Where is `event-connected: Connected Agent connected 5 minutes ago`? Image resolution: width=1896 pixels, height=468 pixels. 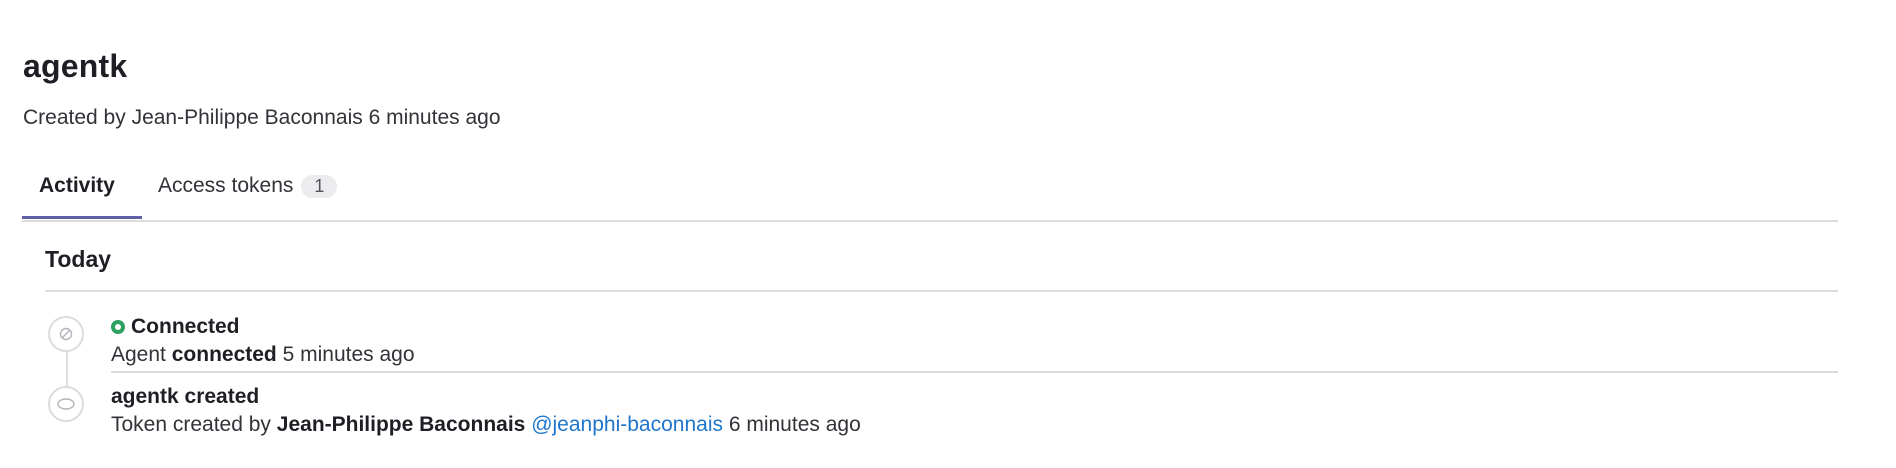
event-connected: Connected Agent connected 5 minutes ago is located at coordinates (263, 340).